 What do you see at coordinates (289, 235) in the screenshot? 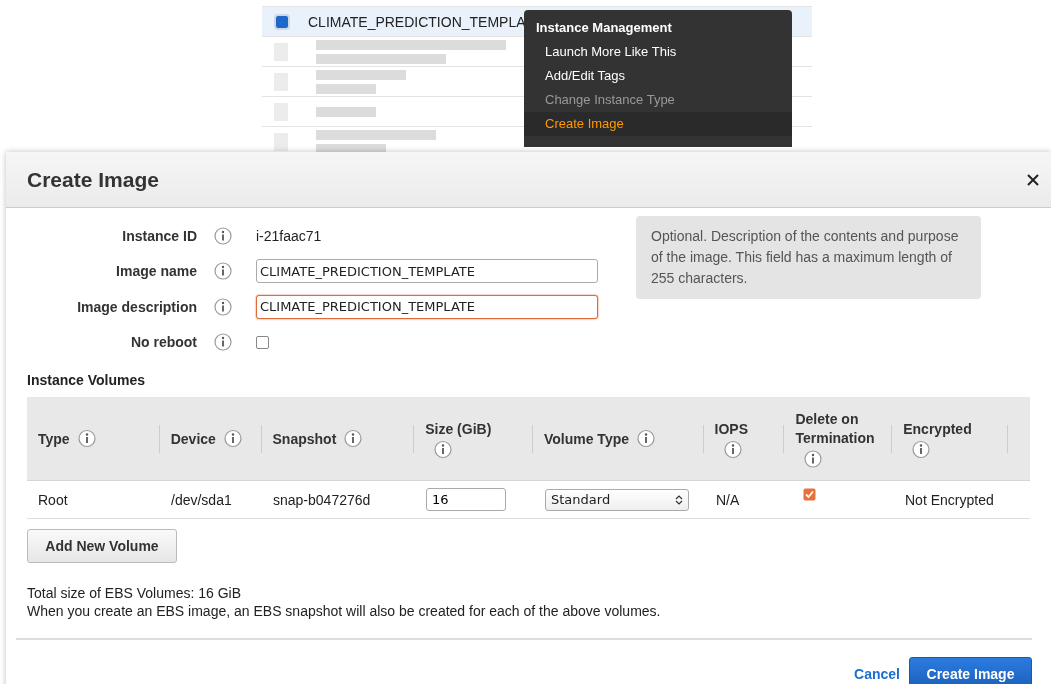
I see `instance-id: i-21faac71` at bounding box center [289, 235].